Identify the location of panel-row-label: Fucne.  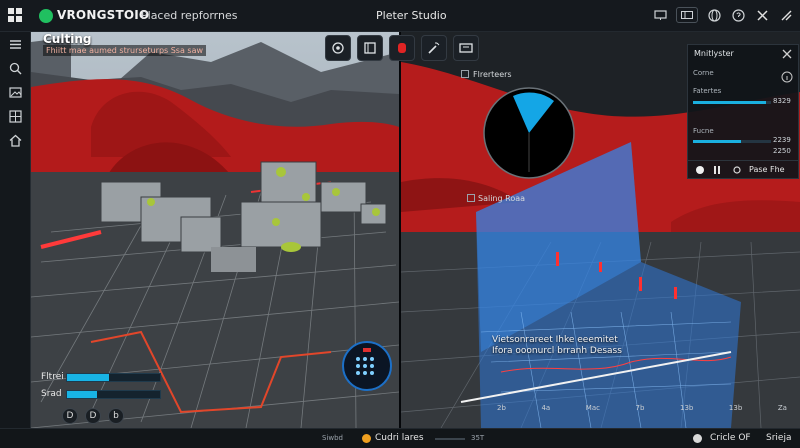
(703, 131).